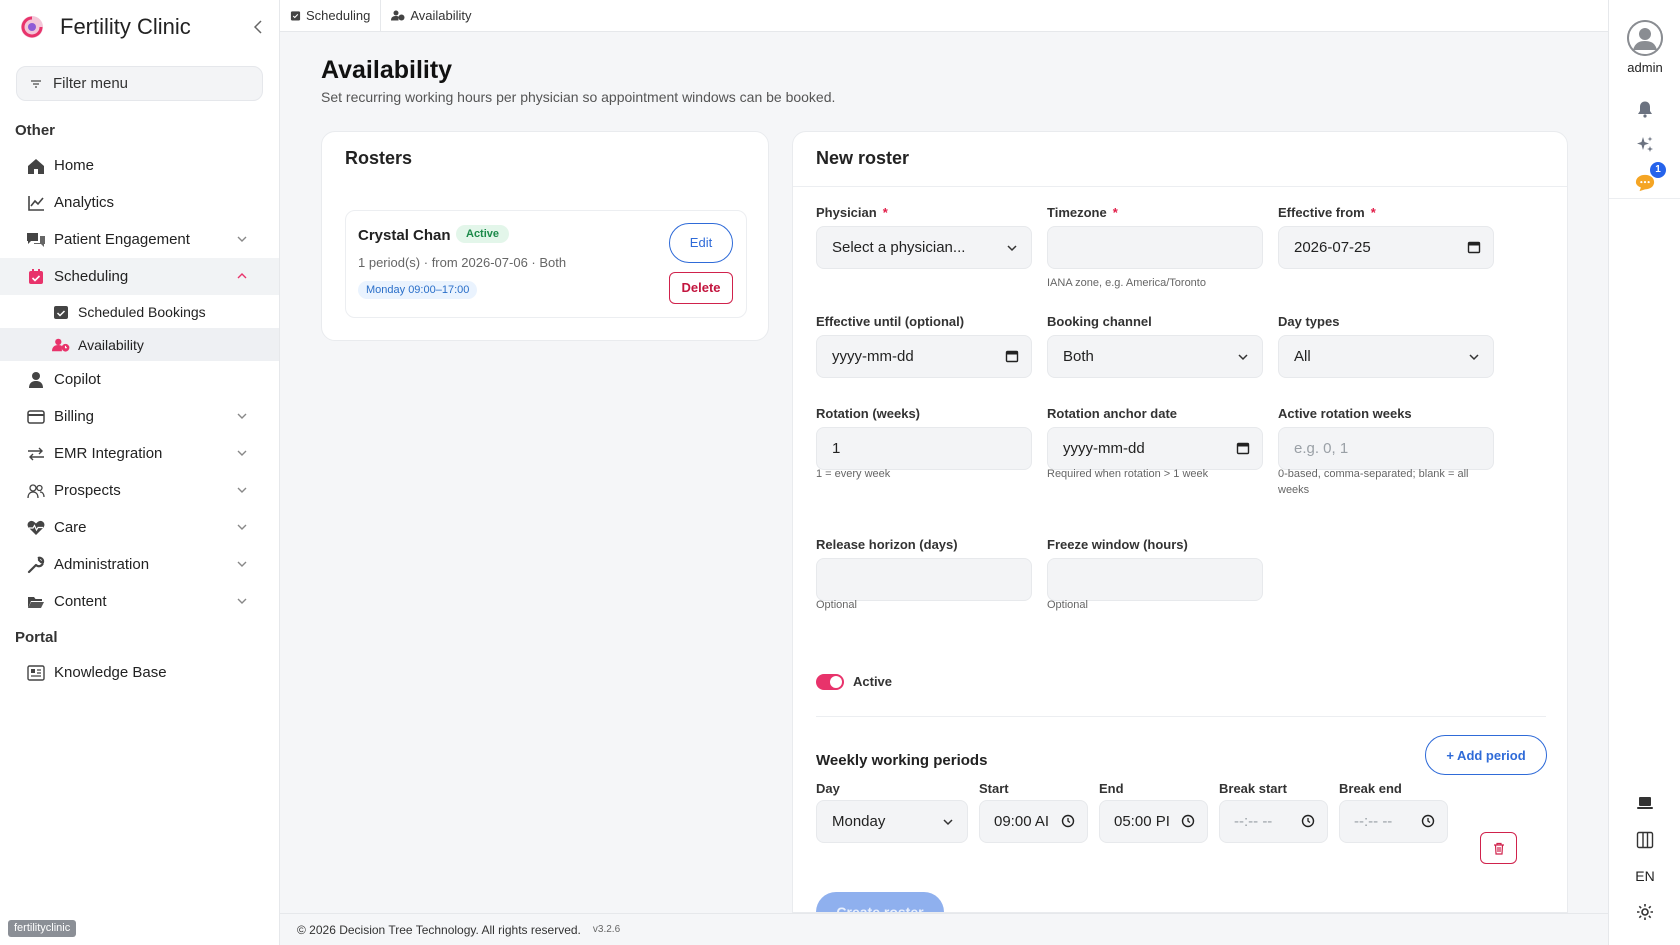 This screenshot has width=1680, height=945. I want to click on sidebar-item-care: Care, so click(139, 527).